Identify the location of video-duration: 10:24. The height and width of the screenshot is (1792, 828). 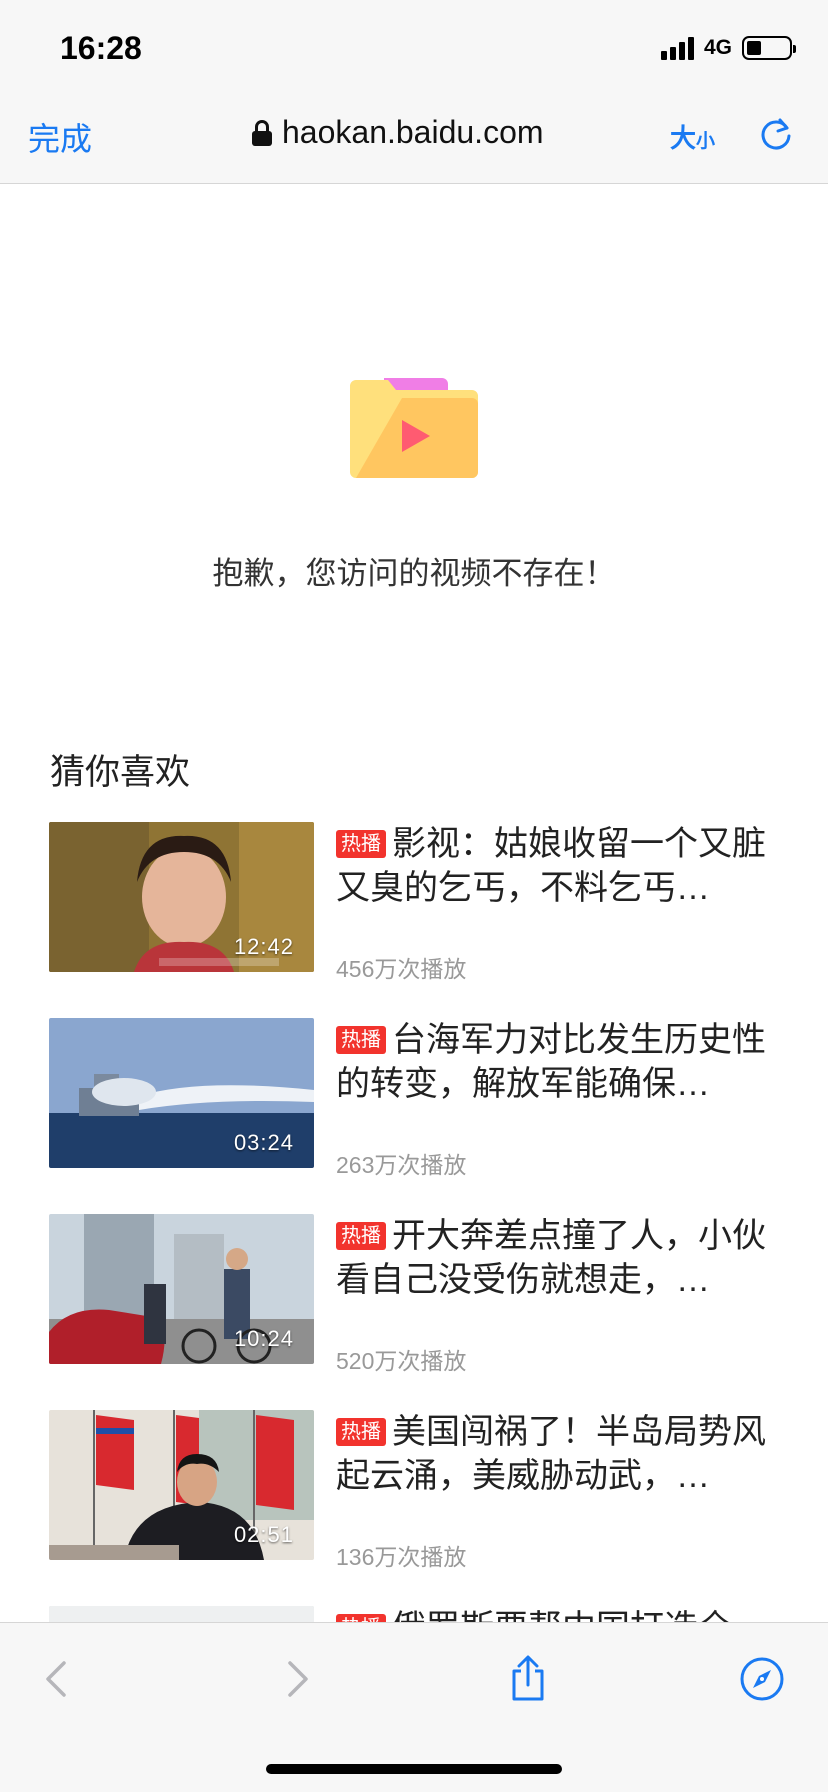
(263, 1338).